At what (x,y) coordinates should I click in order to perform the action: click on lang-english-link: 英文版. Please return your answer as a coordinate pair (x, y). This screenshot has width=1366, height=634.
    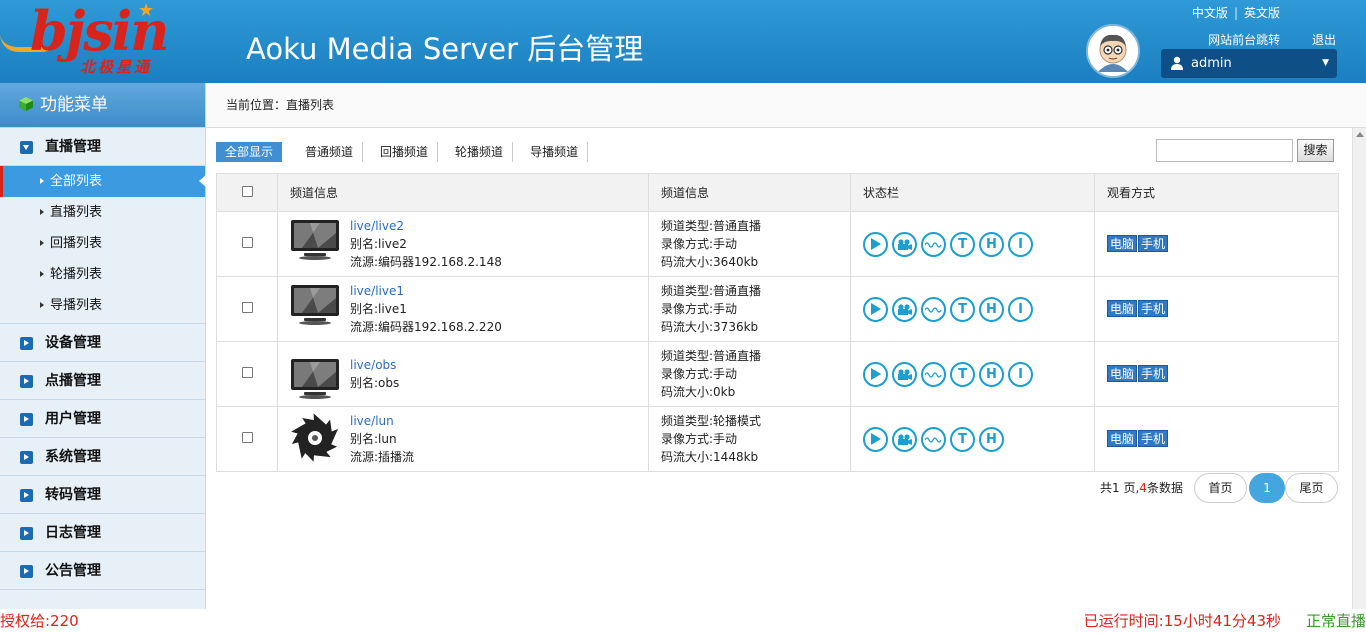
    Looking at the image, I should click on (1262, 13).